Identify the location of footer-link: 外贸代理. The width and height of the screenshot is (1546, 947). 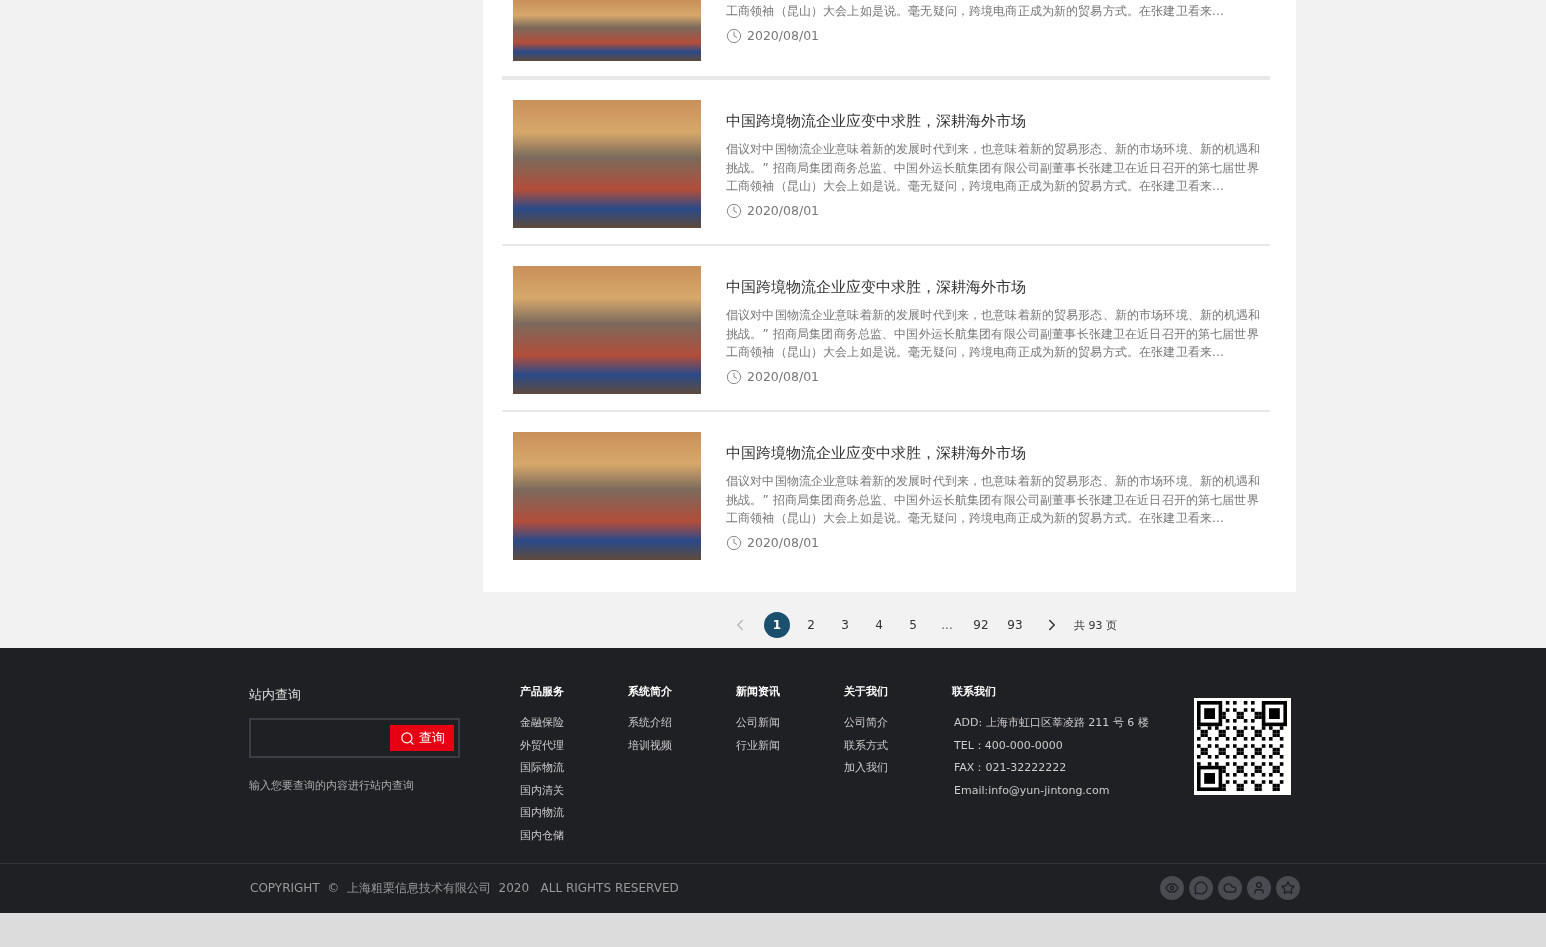
(574, 746).